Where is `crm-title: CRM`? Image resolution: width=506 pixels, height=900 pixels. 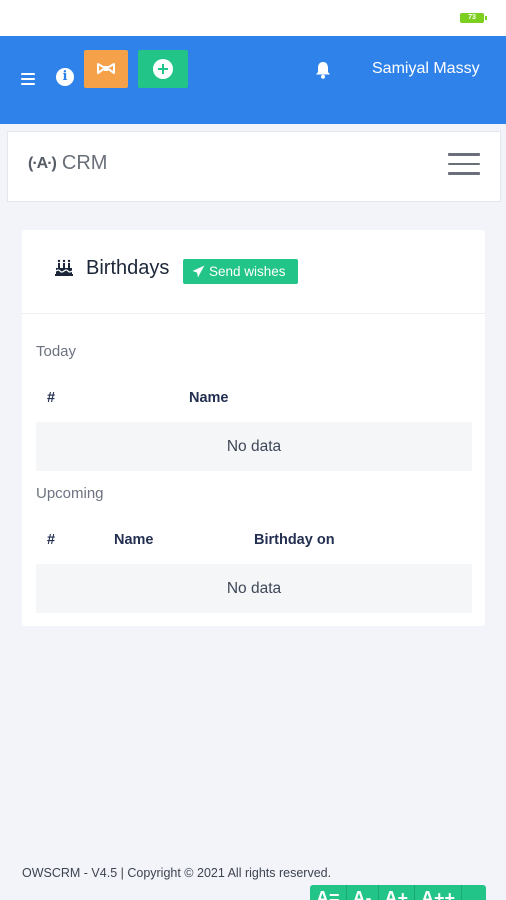 crm-title: CRM is located at coordinates (84, 163).